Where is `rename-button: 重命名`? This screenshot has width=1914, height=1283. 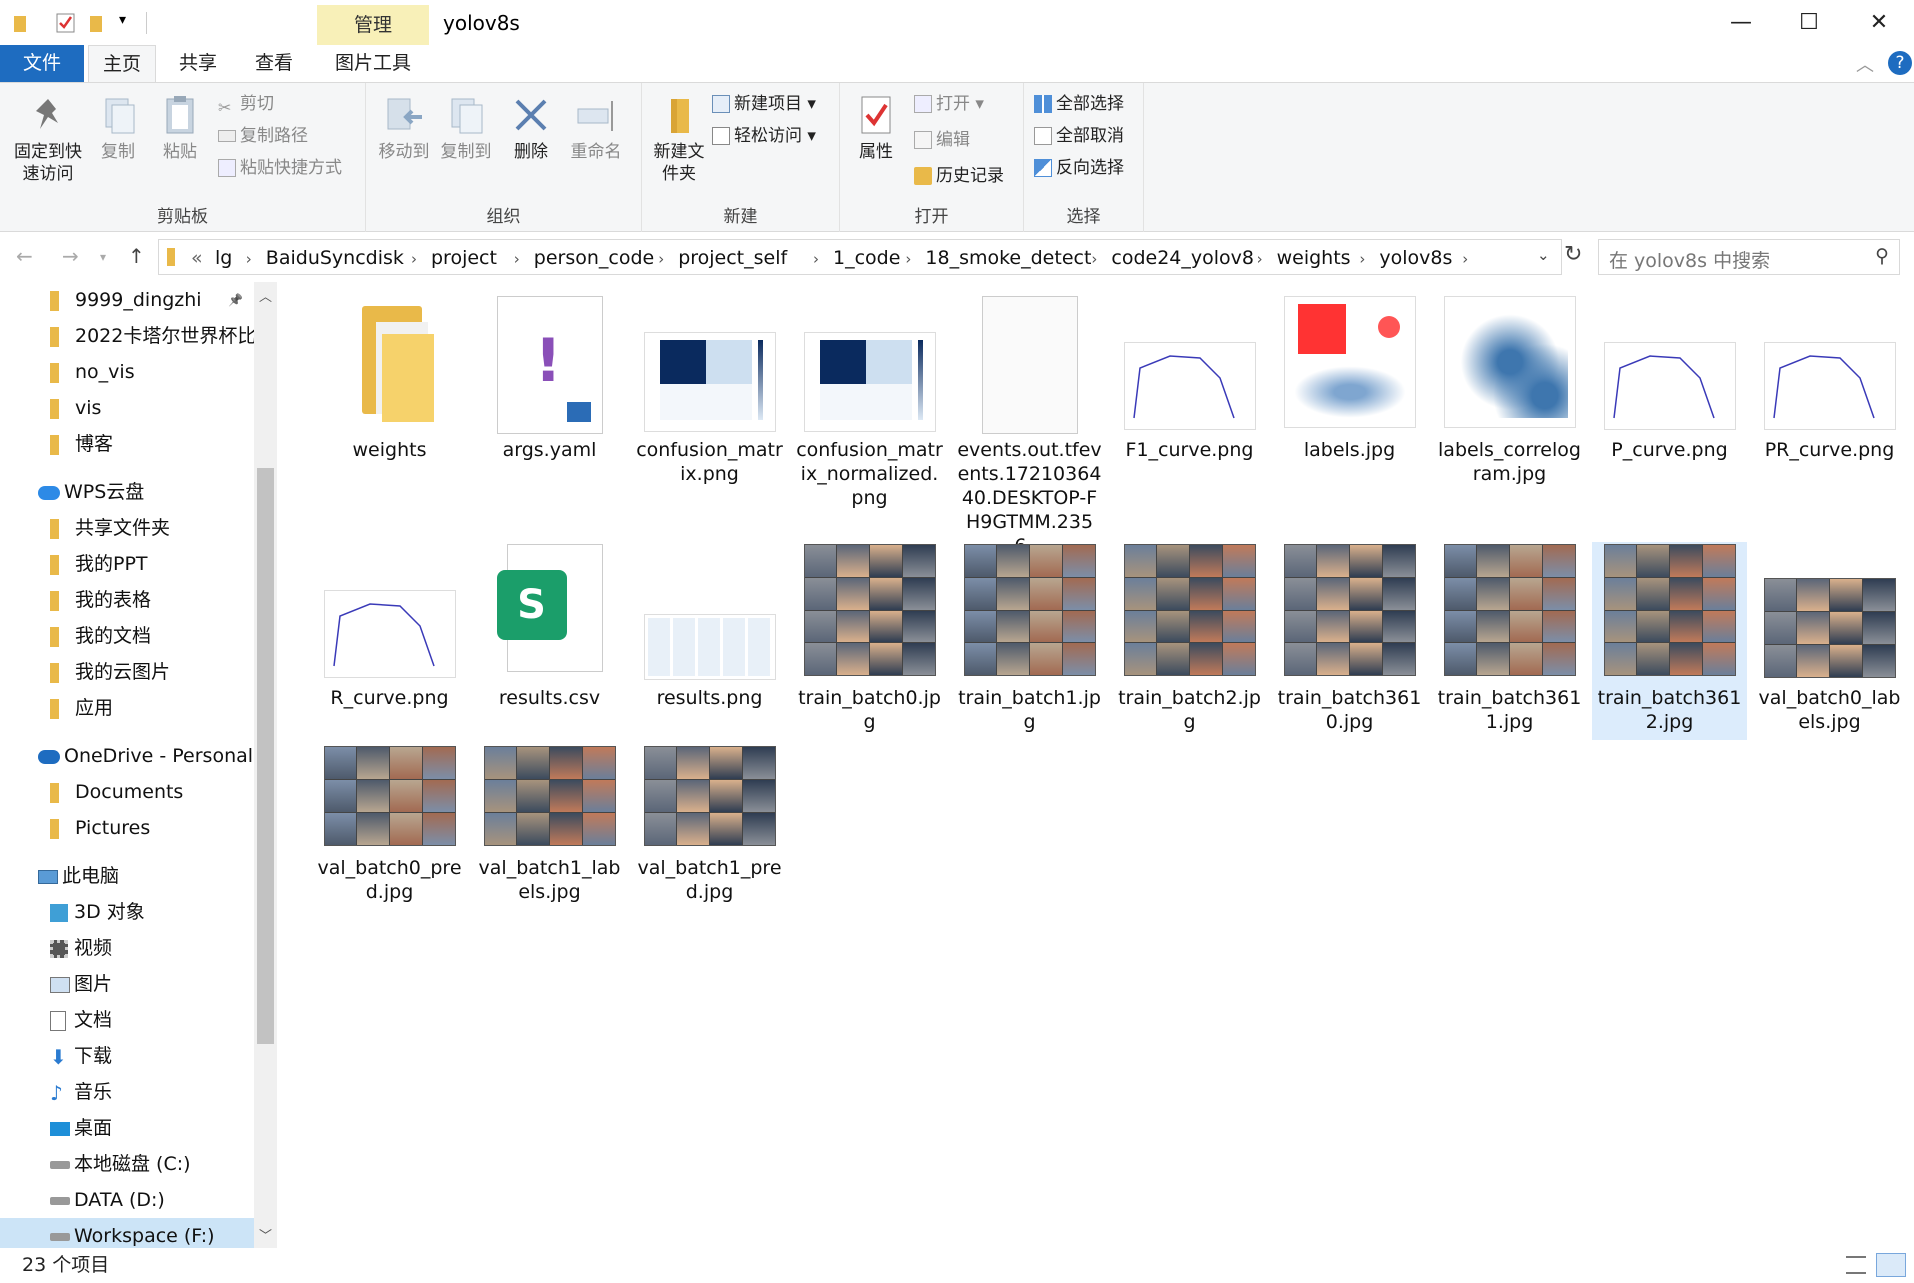 rename-button: 重命名 is located at coordinates (596, 128).